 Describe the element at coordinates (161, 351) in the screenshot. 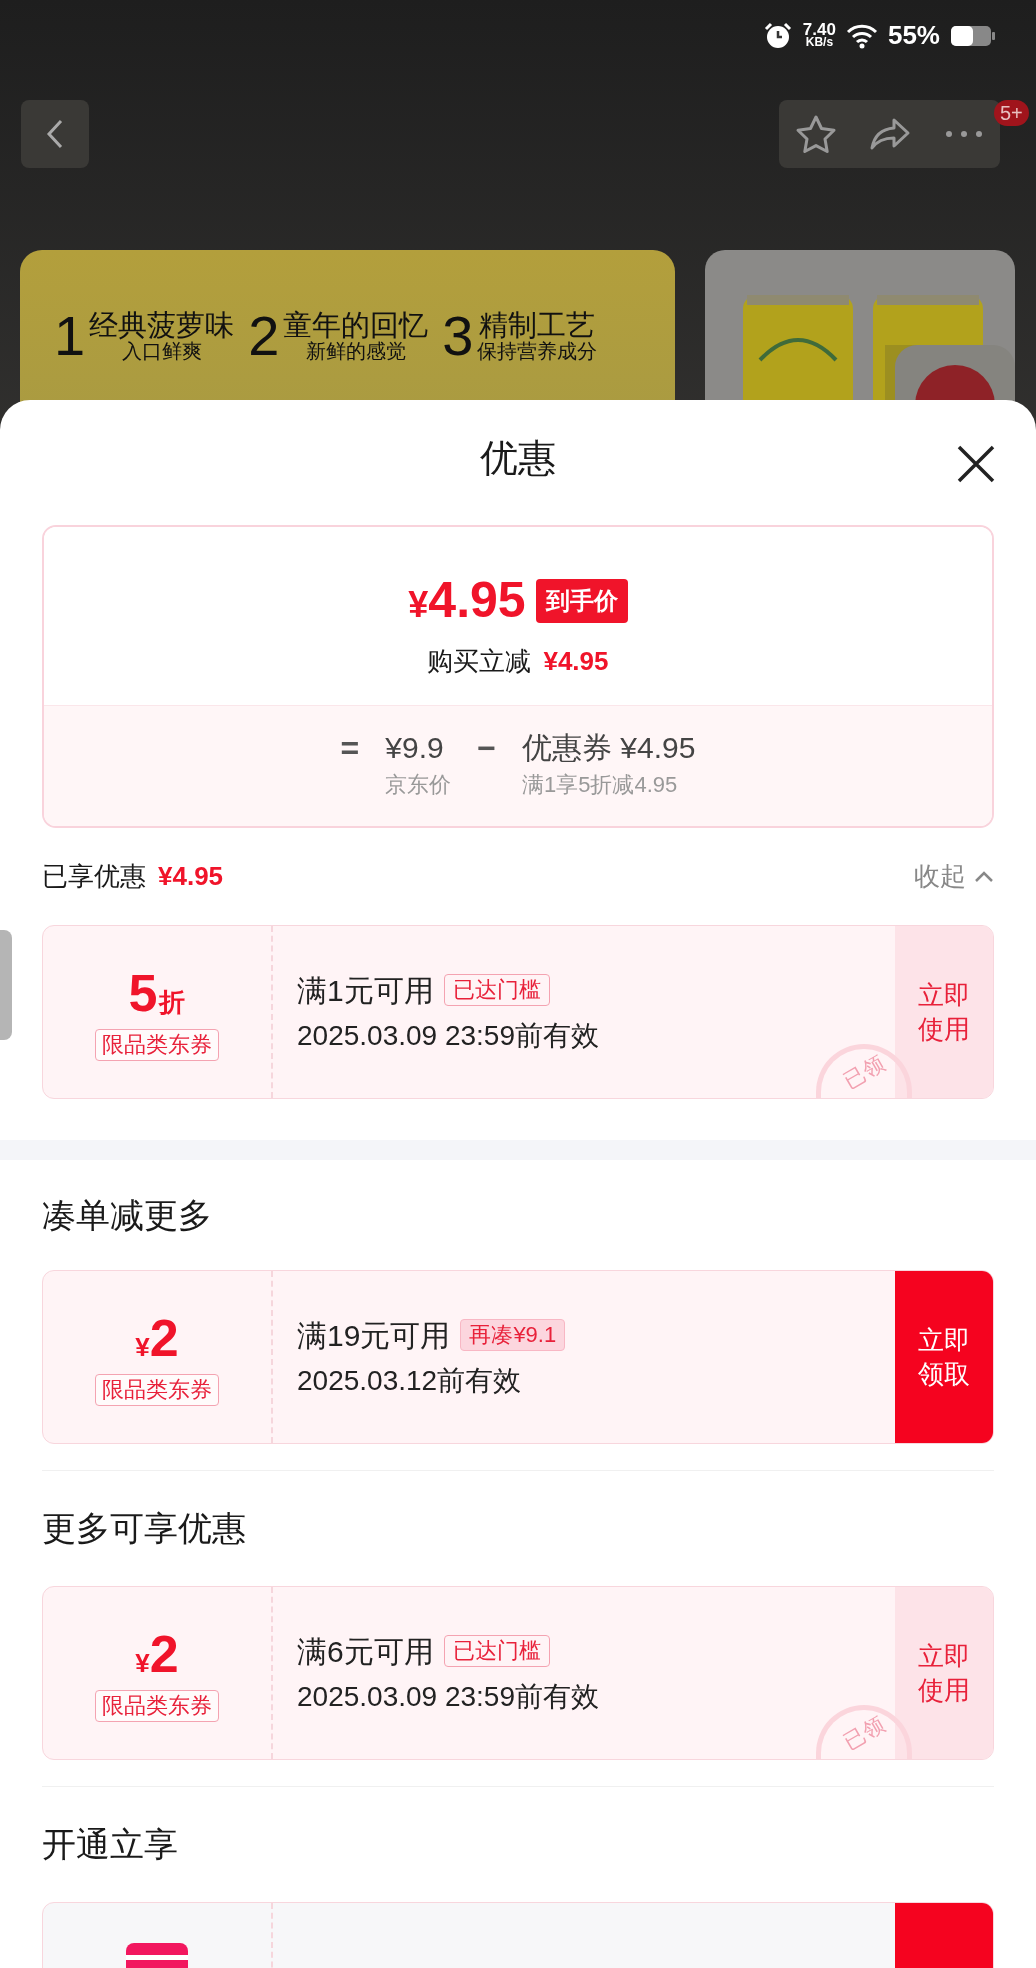

I see `feature-subtitle: 入口鲜爽` at that location.